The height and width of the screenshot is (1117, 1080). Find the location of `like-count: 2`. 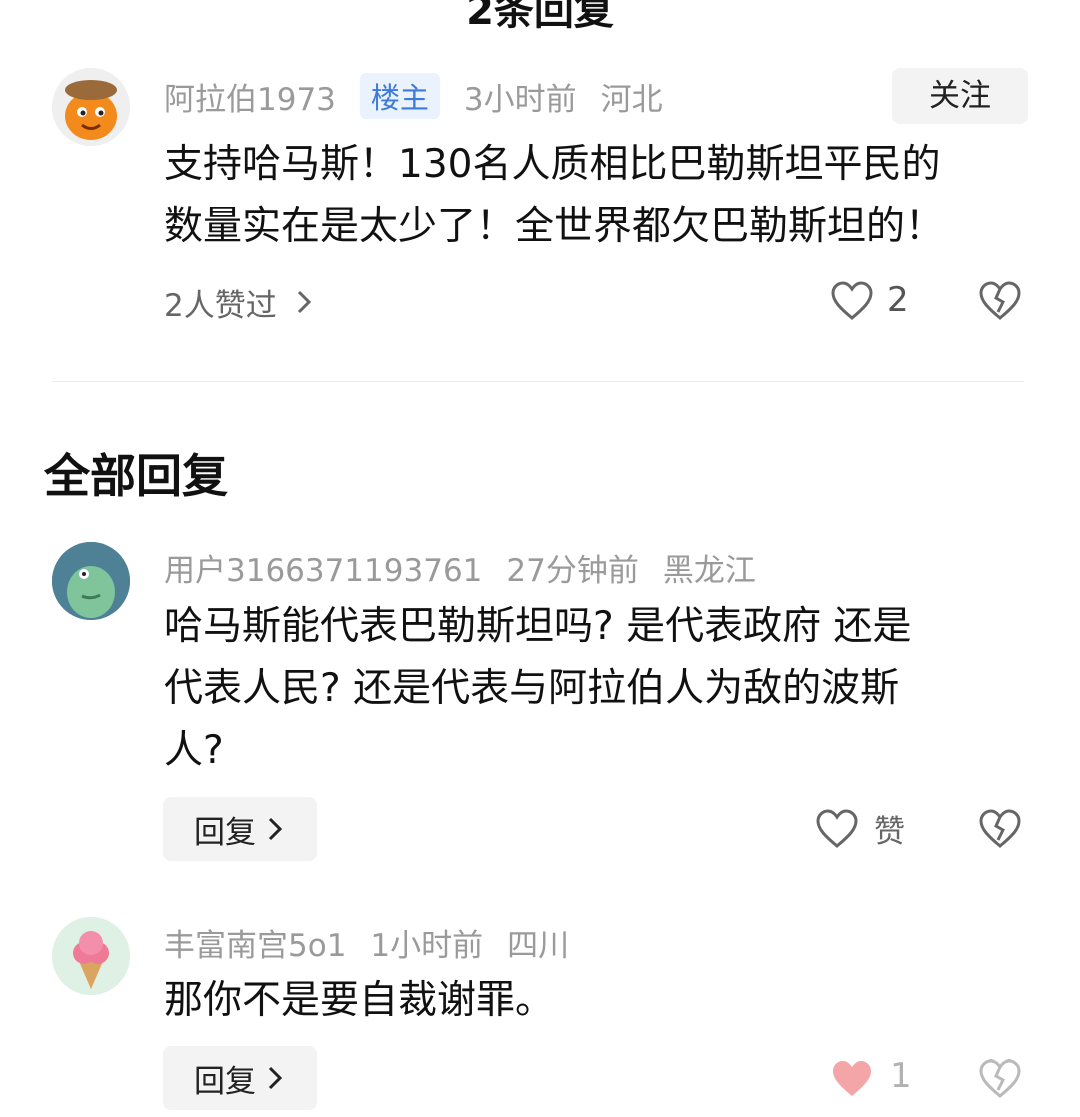

like-count: 2 is located at coordinates (898, 300).